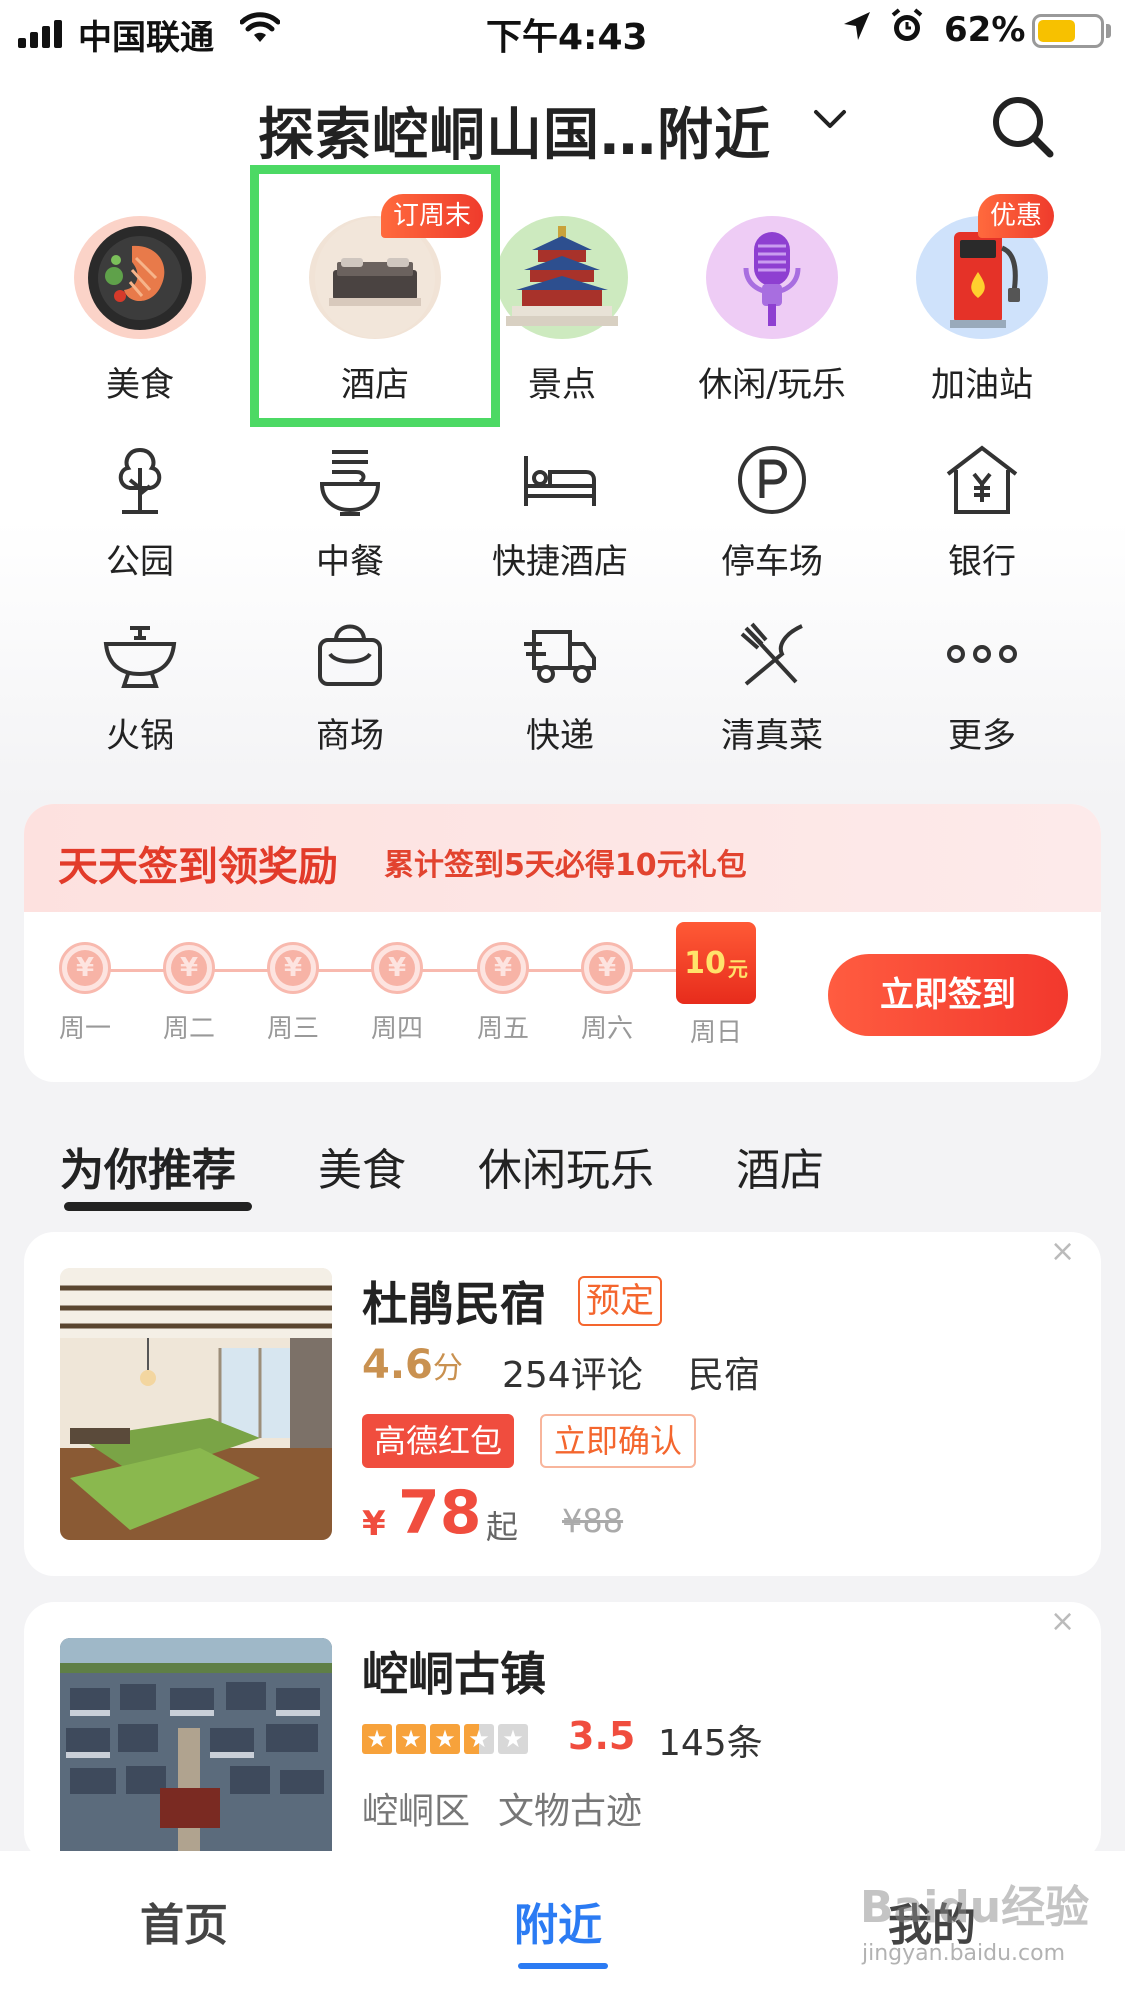 This screenshot has width=1125, height=2001. I want to click on category-label: 美食, so click(140, 385).